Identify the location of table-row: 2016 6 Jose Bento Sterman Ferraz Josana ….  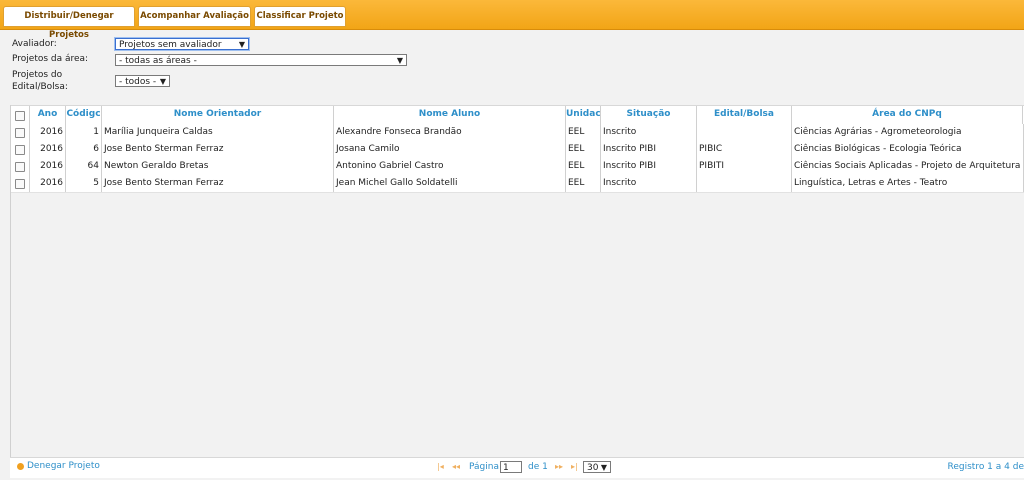
(517, 150).